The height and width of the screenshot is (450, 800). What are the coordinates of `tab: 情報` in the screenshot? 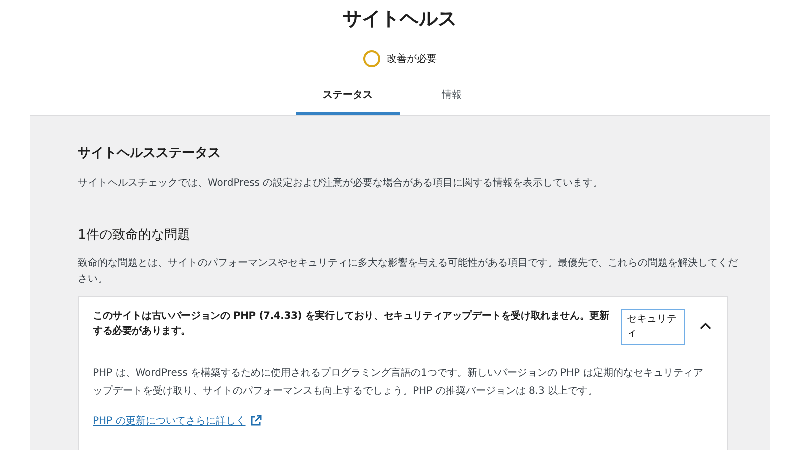 It's located at (452, 96).